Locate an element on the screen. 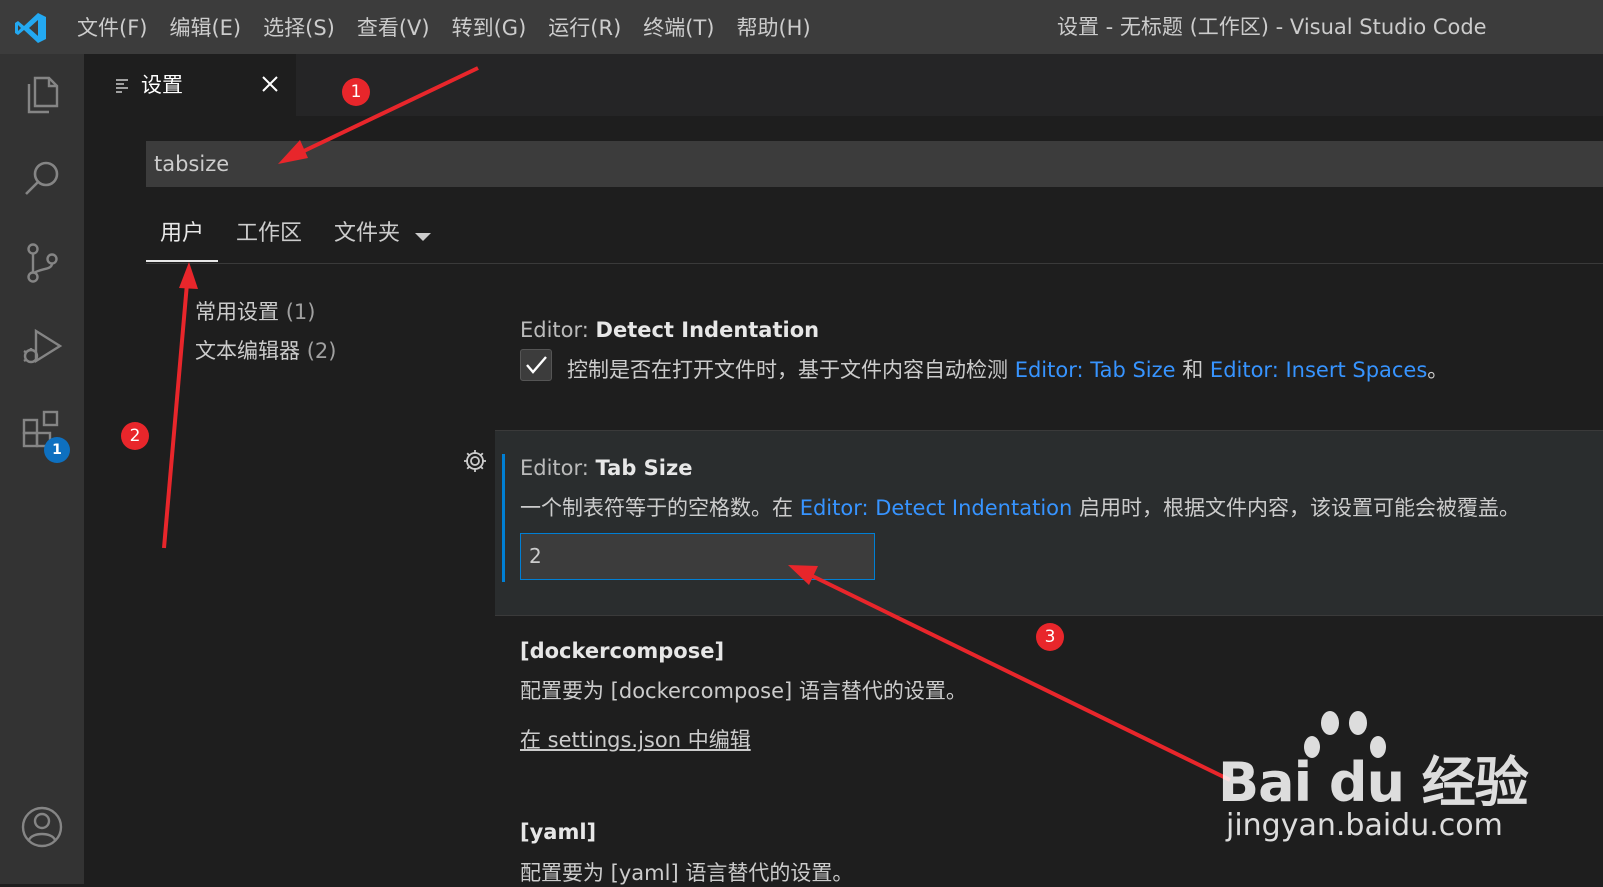  watermark-url: jingyan.baidu.com is located at coordinates (1364, 825).